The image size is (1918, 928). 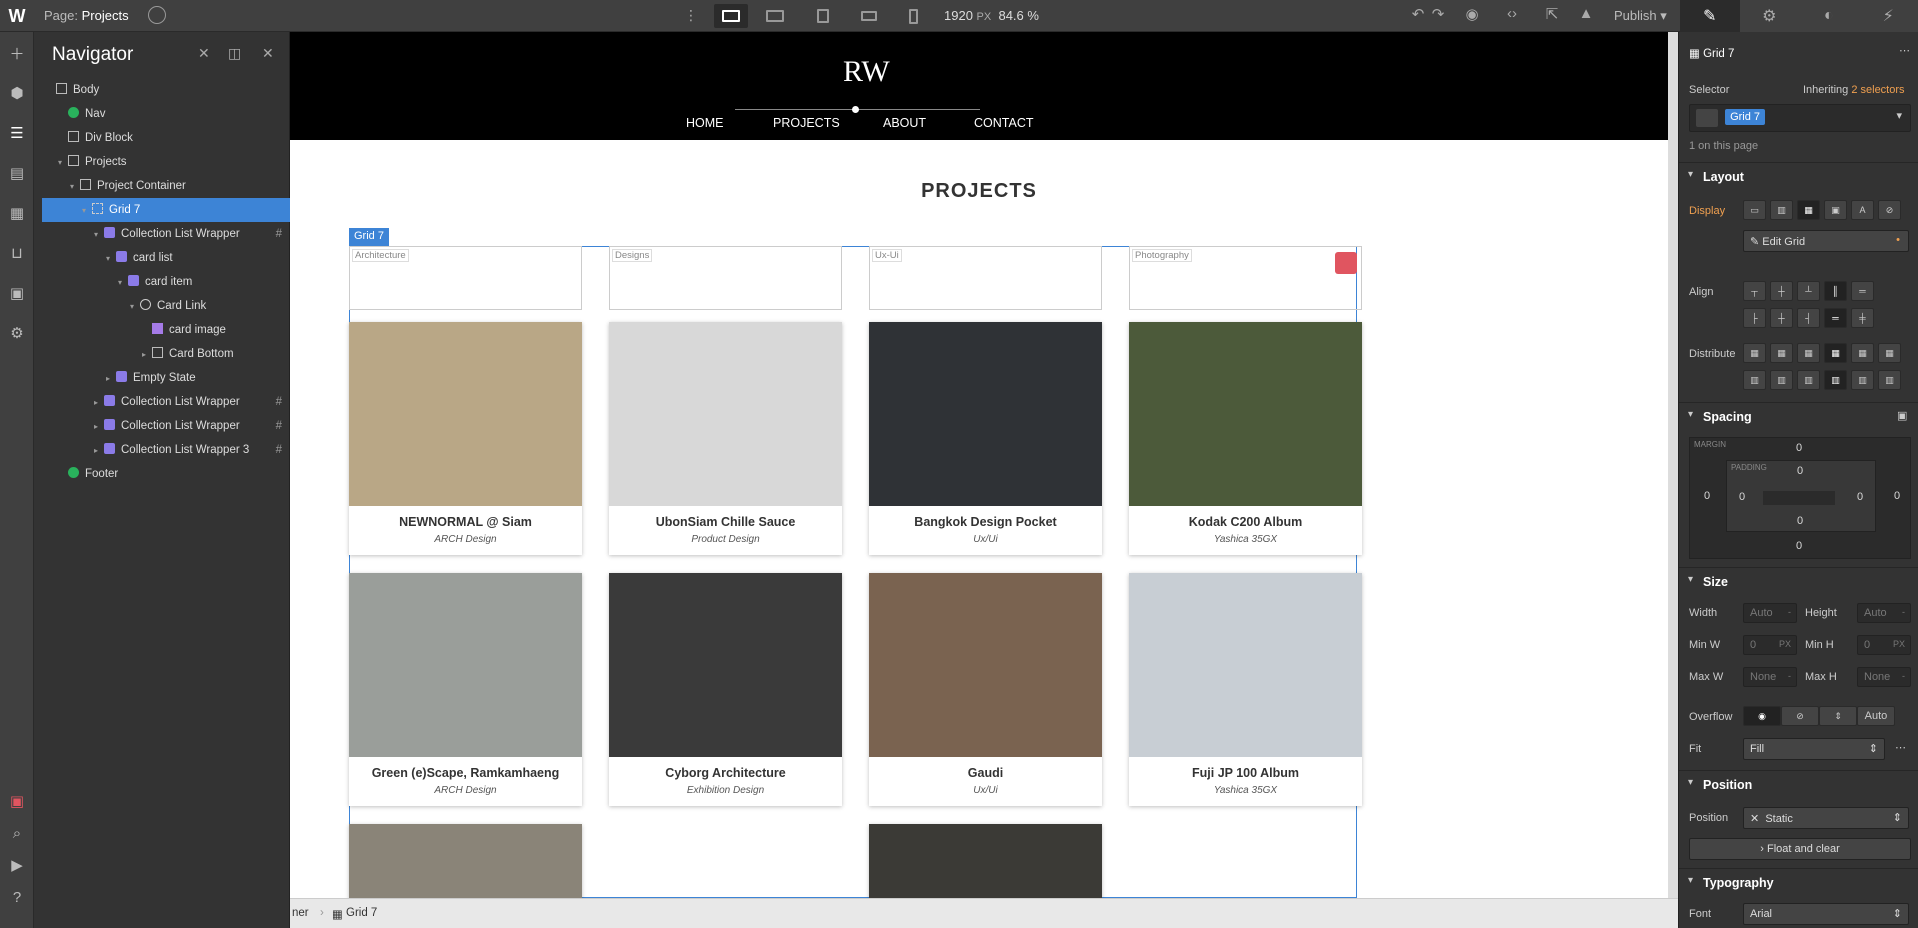 What do you see at coordinates (1800, 521) in the screenshot?
I see `padding-bottom-value: 0` at bounding box center [1800, 521].